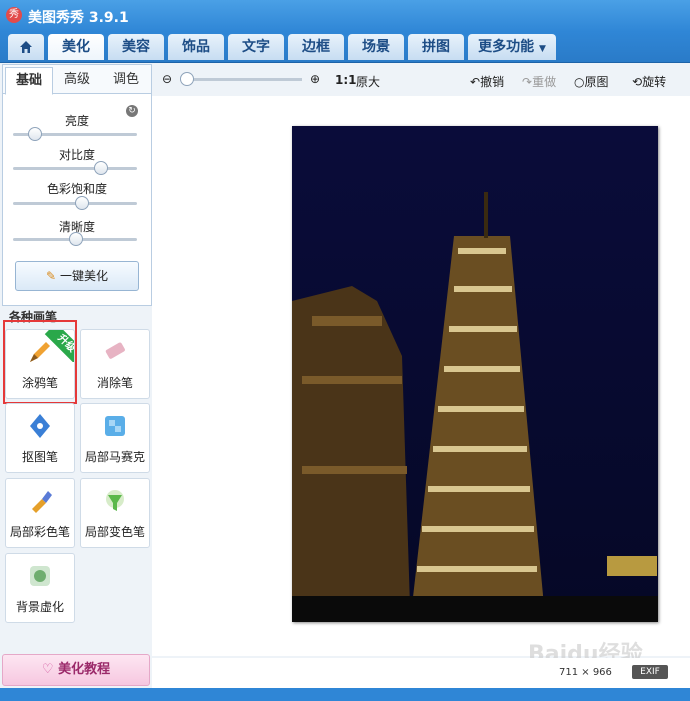 This screenshot has height=701, width=690. I want to click on background-blur-tool: 背景虚化, so click(40, 588).